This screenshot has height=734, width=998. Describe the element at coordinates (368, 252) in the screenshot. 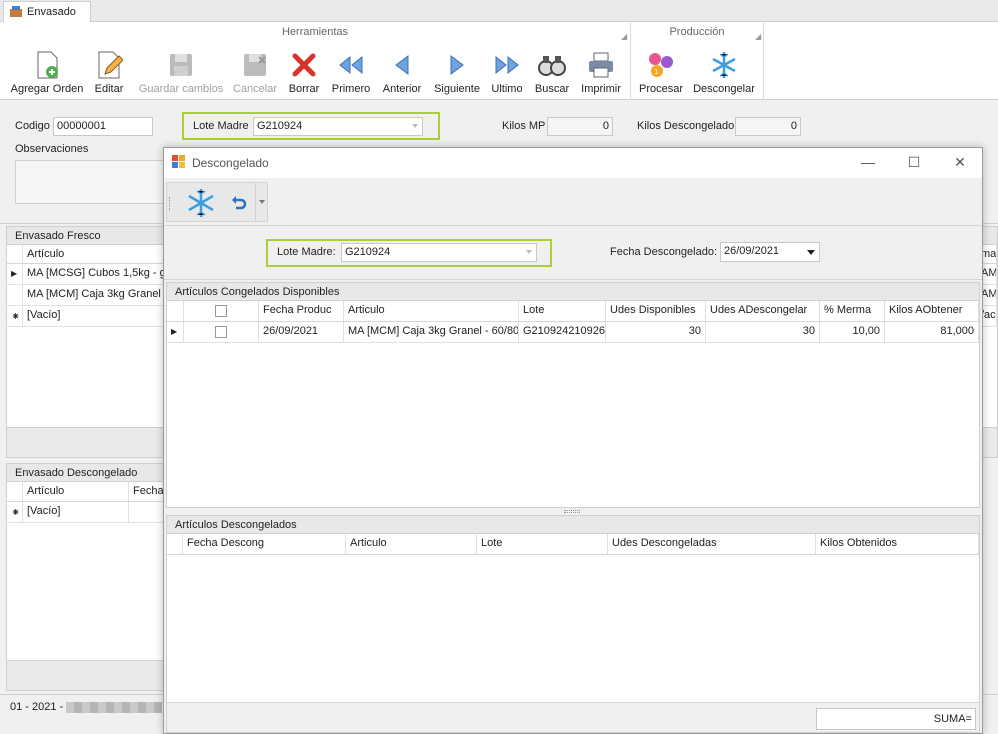

I see `dialog-lote-value: G210924` at that location.